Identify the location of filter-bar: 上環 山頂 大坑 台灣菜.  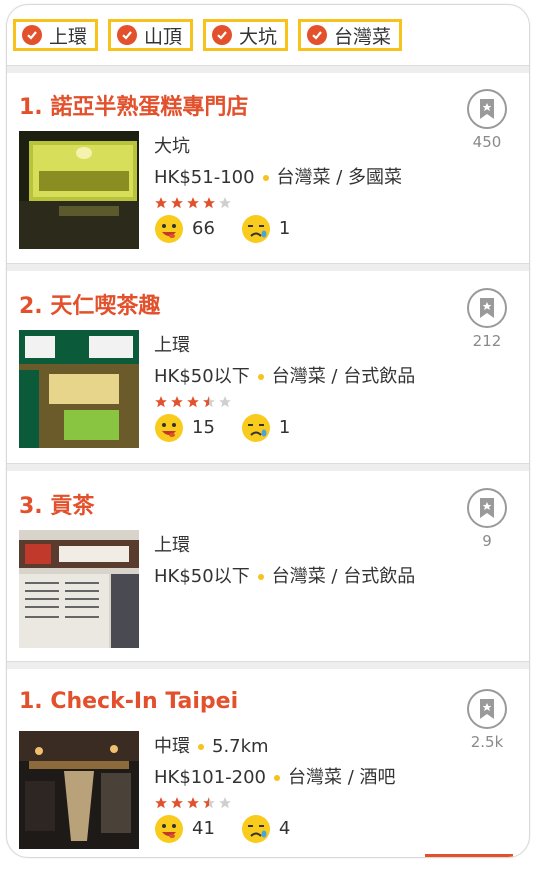
(208, 37).